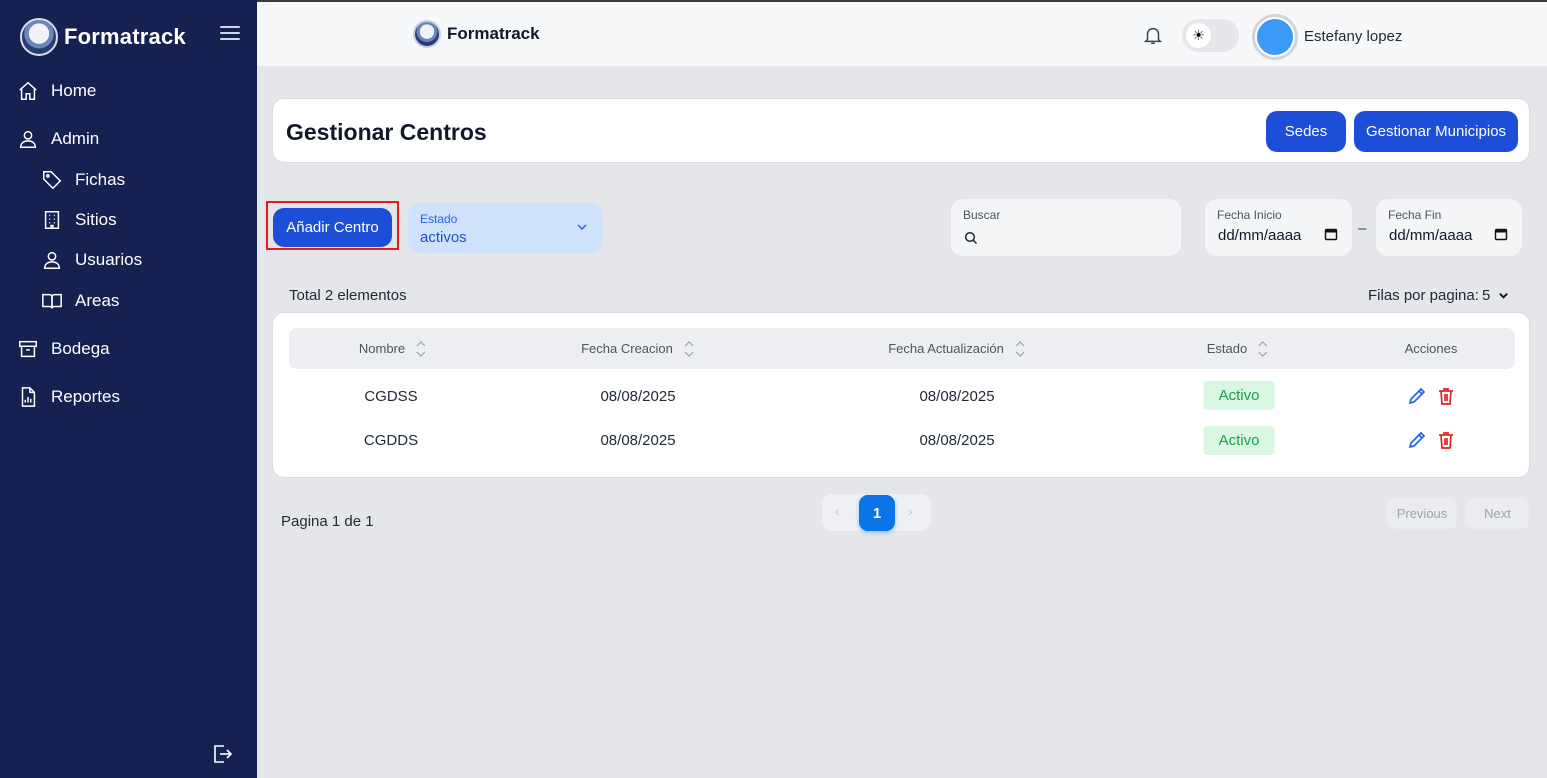 The image size is (1547, 778). I want to click on rows-per-page-label: Filas por pagina:, so click(1423, 295).